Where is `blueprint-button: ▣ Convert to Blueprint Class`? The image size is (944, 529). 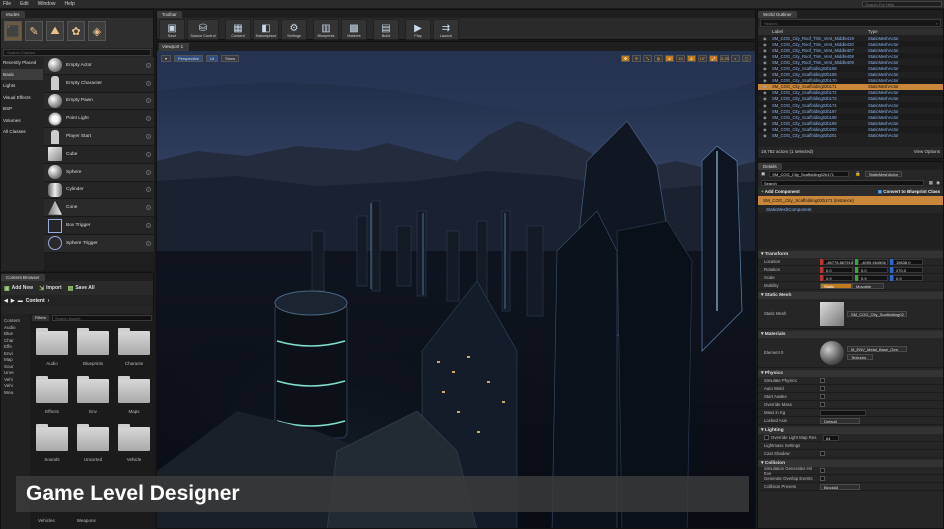 blueprint-button: ▣ Convert to Blueprint Class is located at coordinates (909, 192).